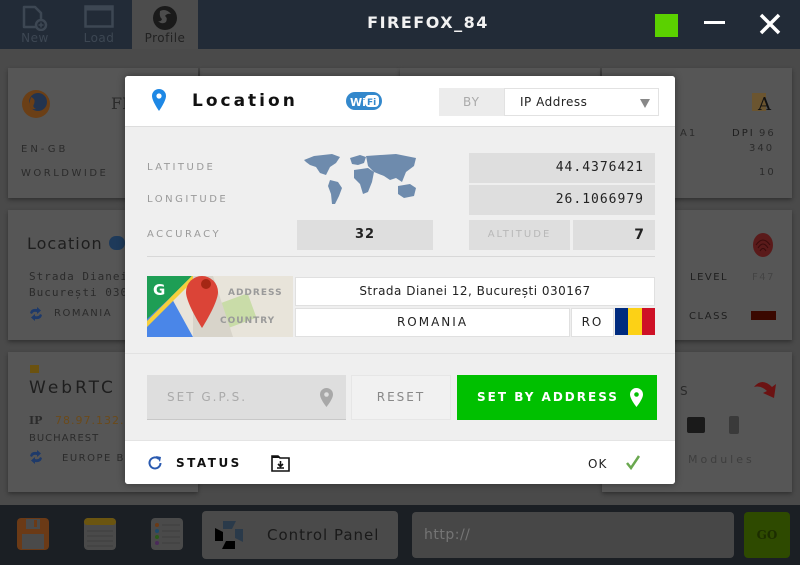 This screenshot has height=565, width=800. Describe the element at coordinates (83, 313) in the screenshot. I see `country-label: ROMANIA` at that location.